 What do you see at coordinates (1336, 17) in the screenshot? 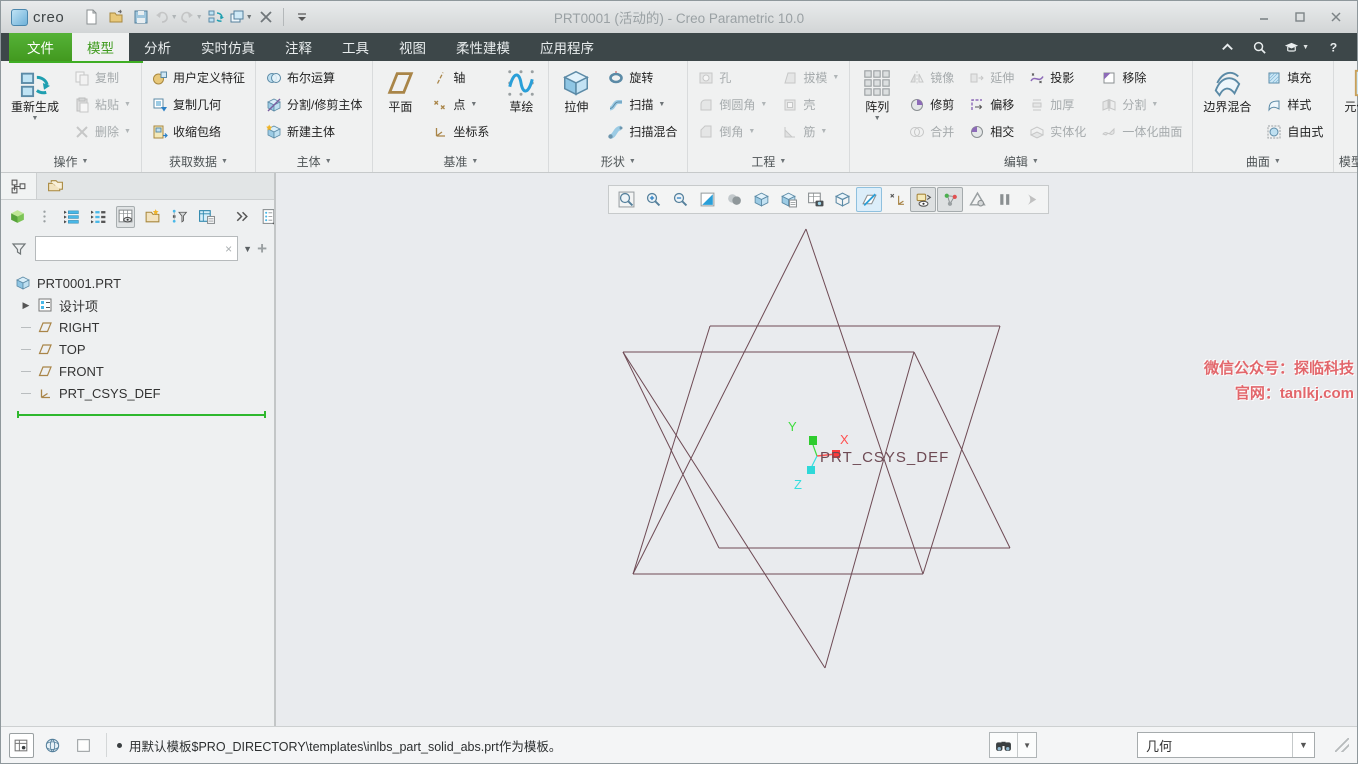
I see `close-button` at bounding box center [1336, 17].